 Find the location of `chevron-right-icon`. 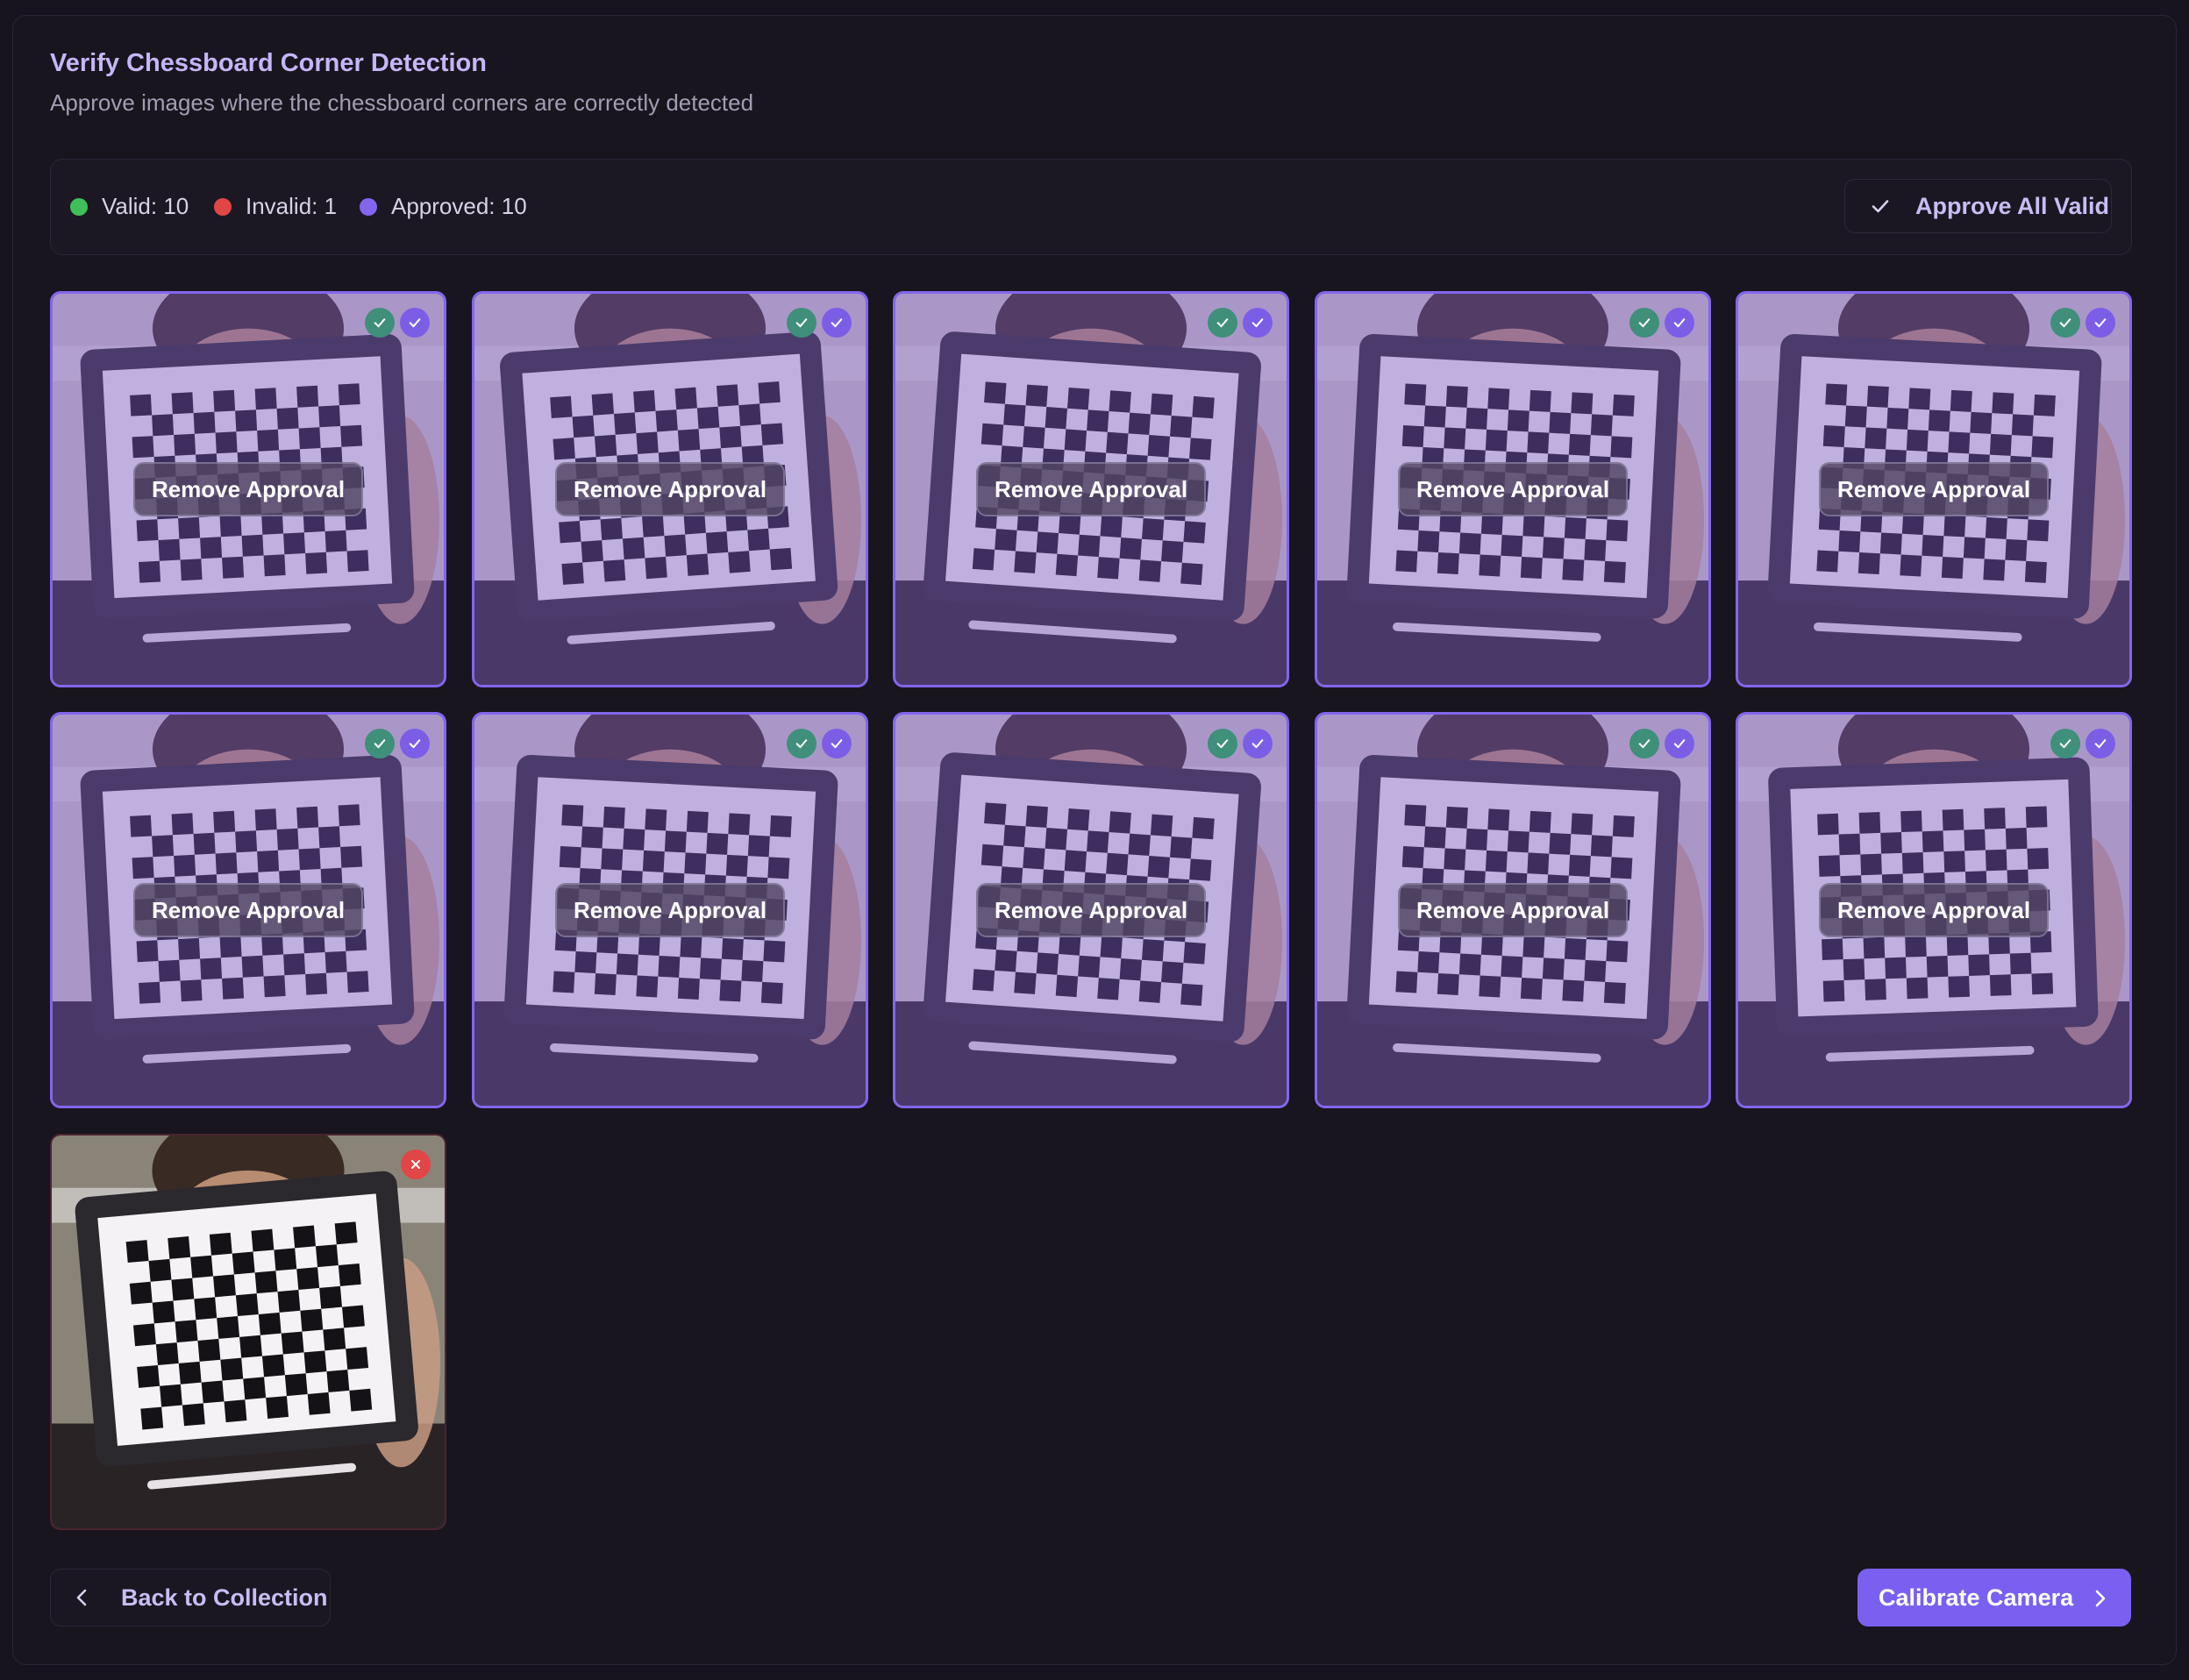

chevron-right-icon is located at coordinates (2100, 1598).